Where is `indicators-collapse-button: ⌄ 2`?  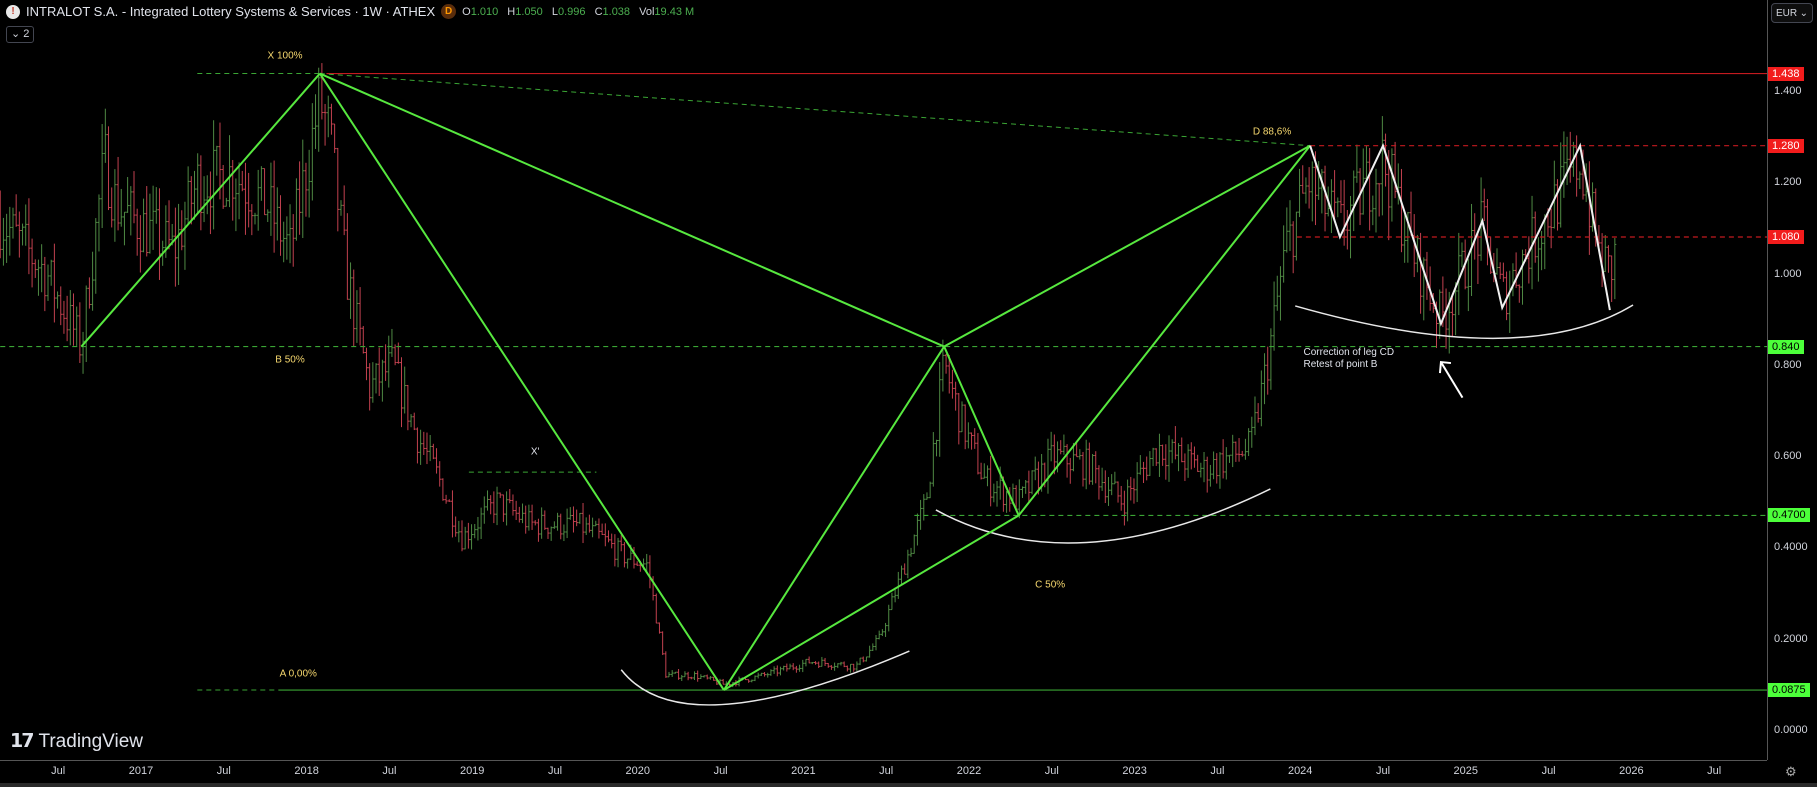
indicators-collapse-button: ⌄ 2 is located at coordinates (20, 34).